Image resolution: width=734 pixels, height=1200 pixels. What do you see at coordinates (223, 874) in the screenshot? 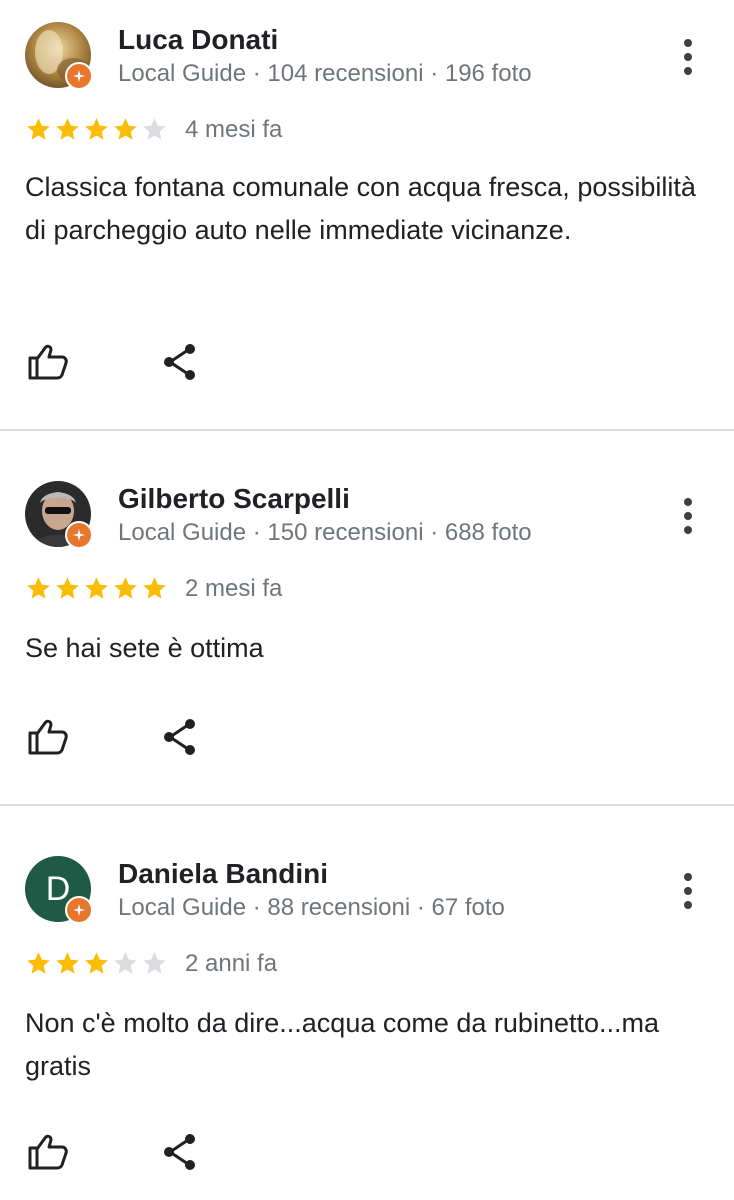
I see `reviewer-name: Daniela Bandini` at bounding box center [223, 874].